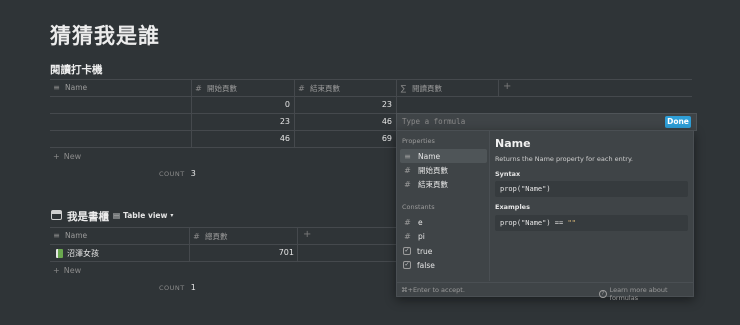  Describe the element at coordinates (177, 287) in the screenshot. I see `count-summary: COUNT 1` at that location.